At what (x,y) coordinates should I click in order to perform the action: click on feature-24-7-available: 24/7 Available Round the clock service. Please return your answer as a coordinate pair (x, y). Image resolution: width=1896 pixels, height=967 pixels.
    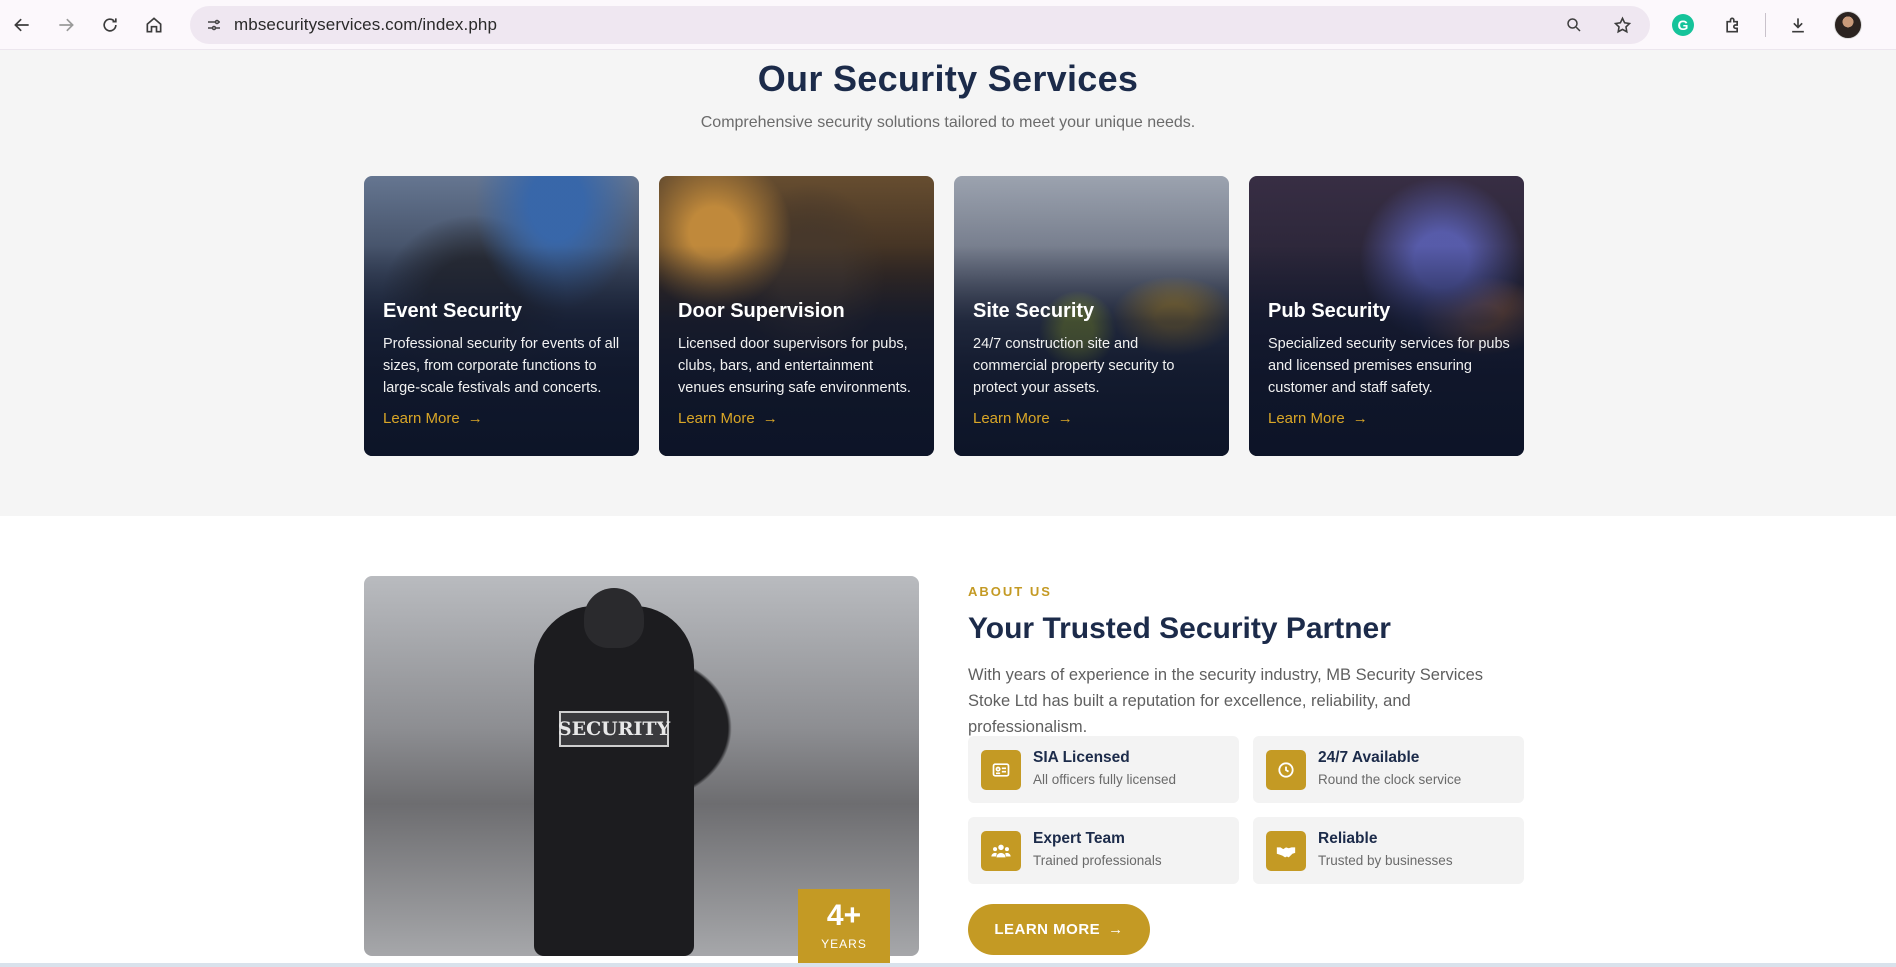
    Looking at the image, I should click on (1388, 769).